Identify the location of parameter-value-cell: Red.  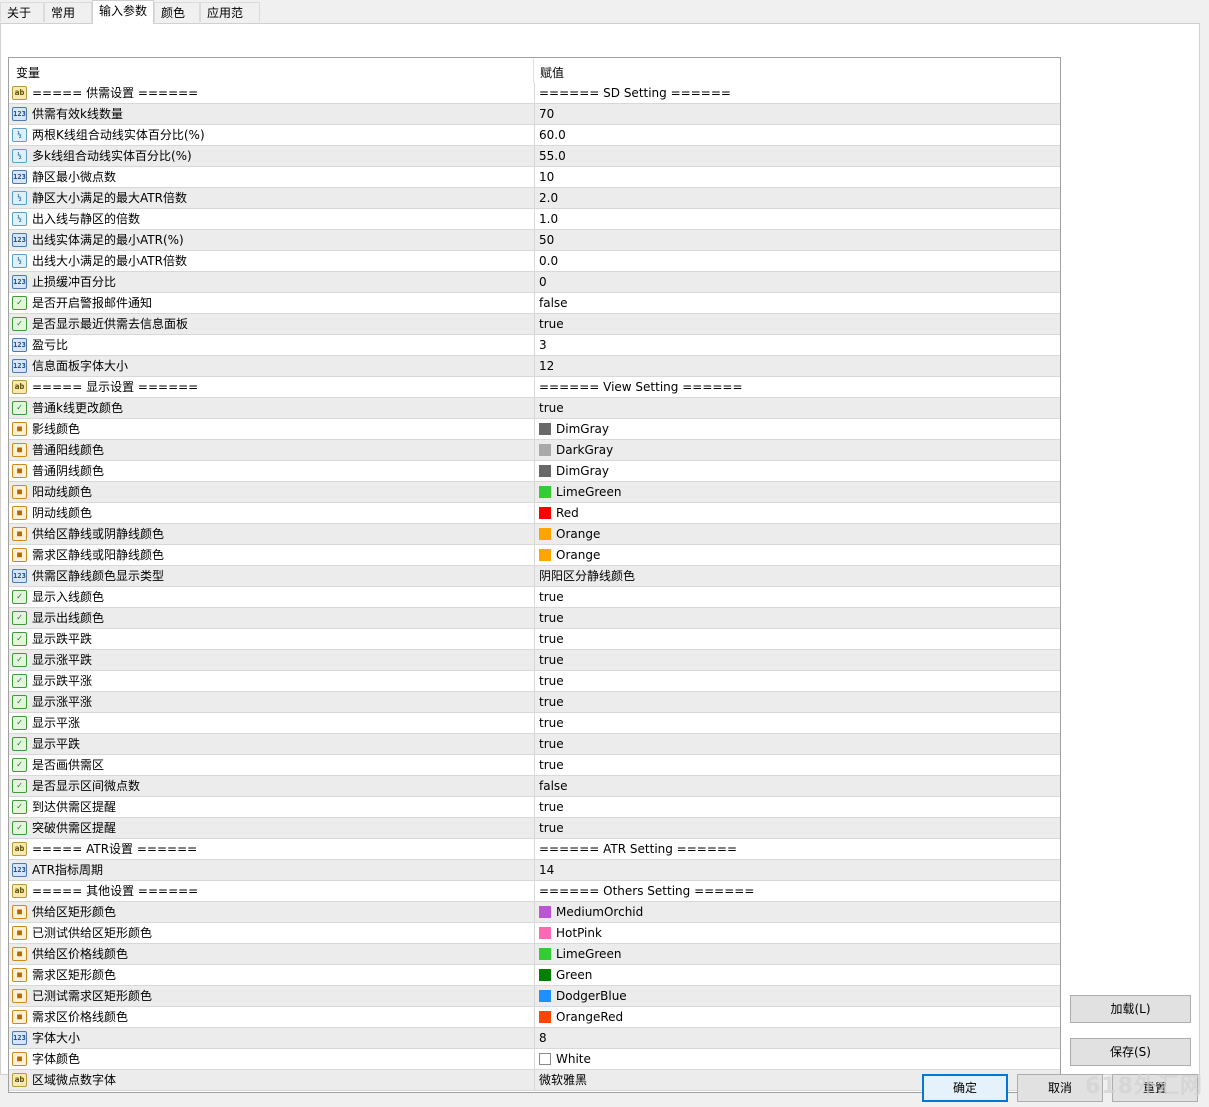
(797, 513).